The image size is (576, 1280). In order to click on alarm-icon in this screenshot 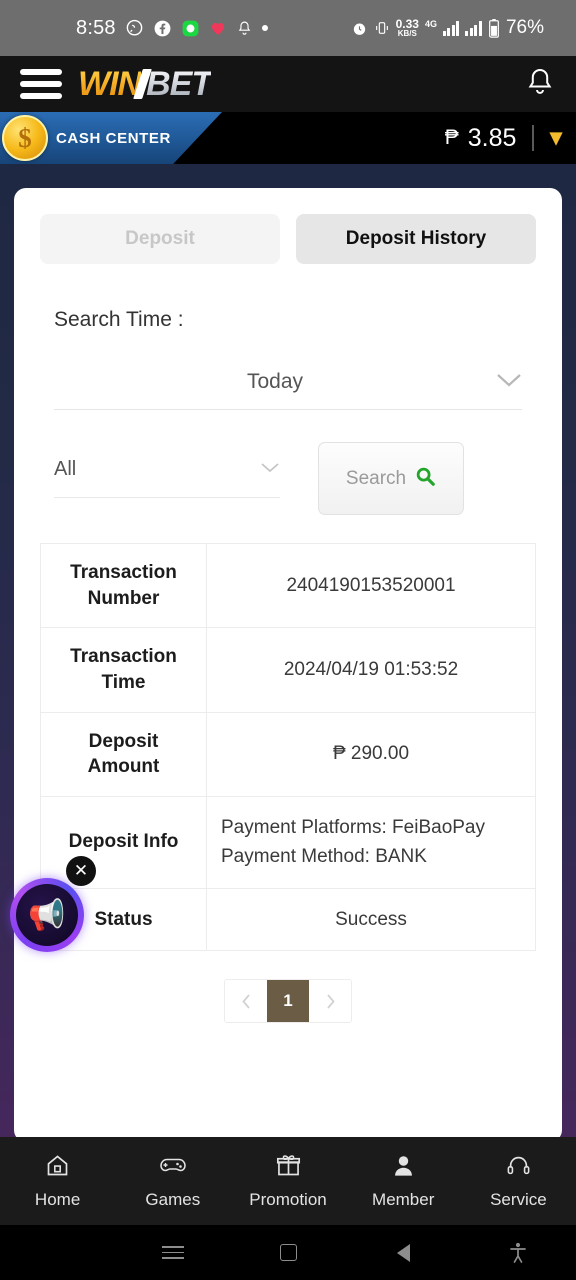, I will do `click(359, 28)`.